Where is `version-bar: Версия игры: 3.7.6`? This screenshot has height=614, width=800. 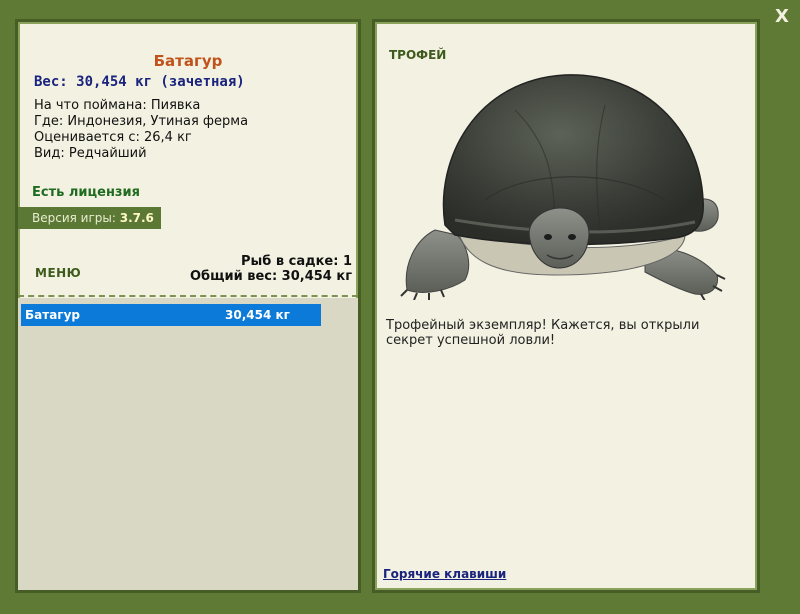
version-bar: Версия игры: 3.7.6 is located at coordinates (89, 218).